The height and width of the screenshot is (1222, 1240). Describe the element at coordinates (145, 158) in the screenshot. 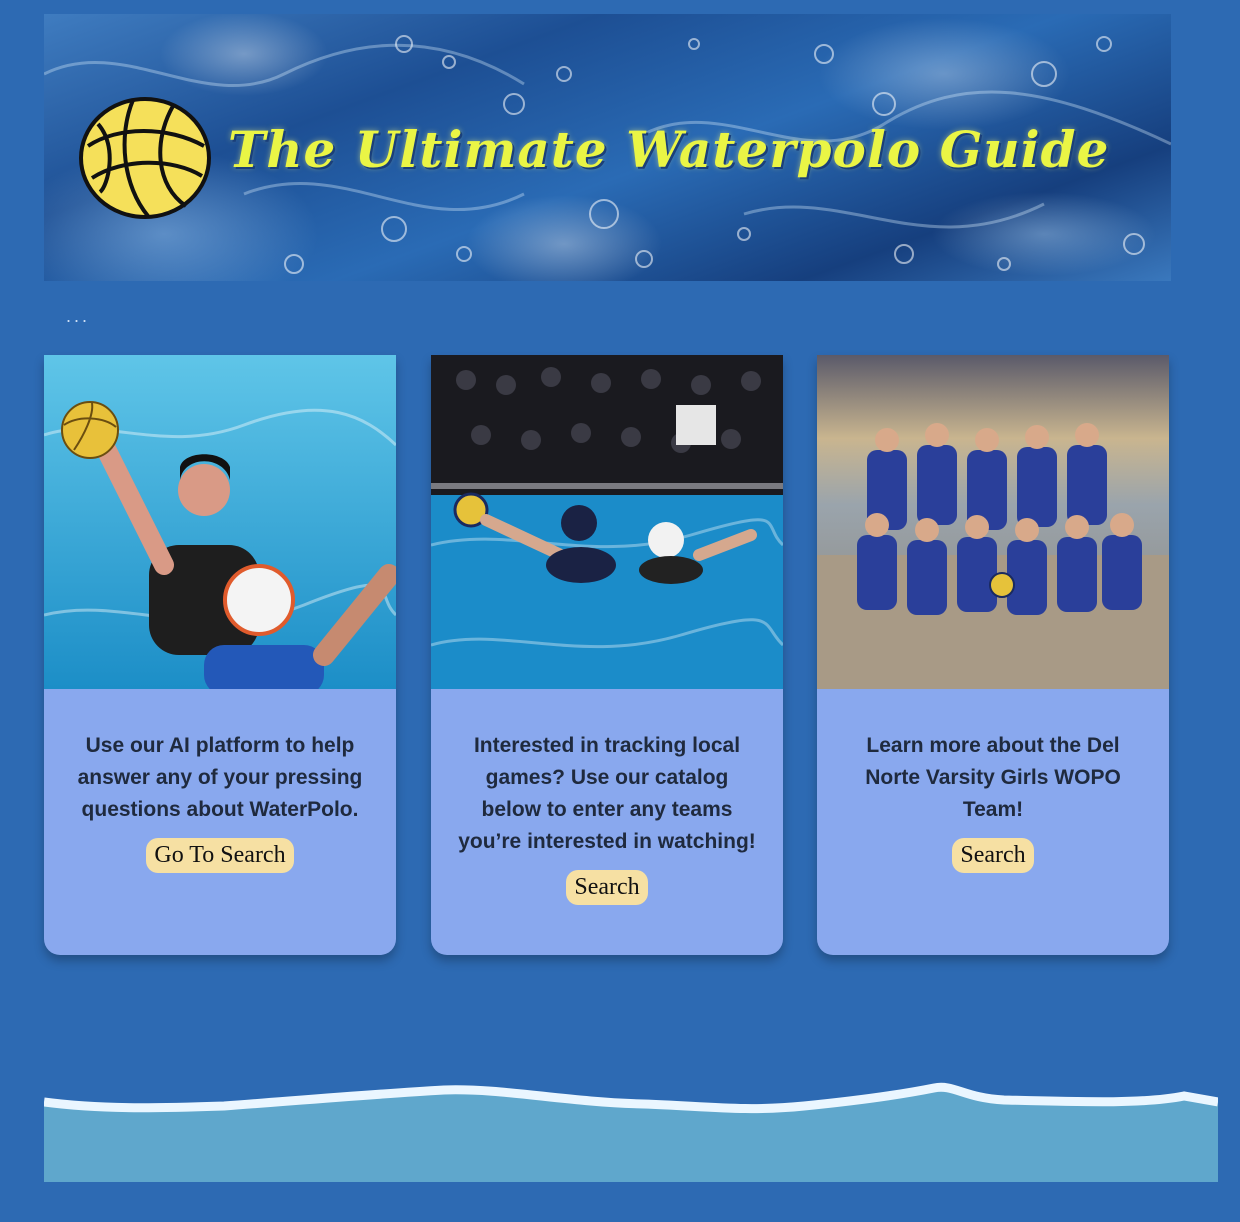

I see `water-polo-ball-icon` at that location.